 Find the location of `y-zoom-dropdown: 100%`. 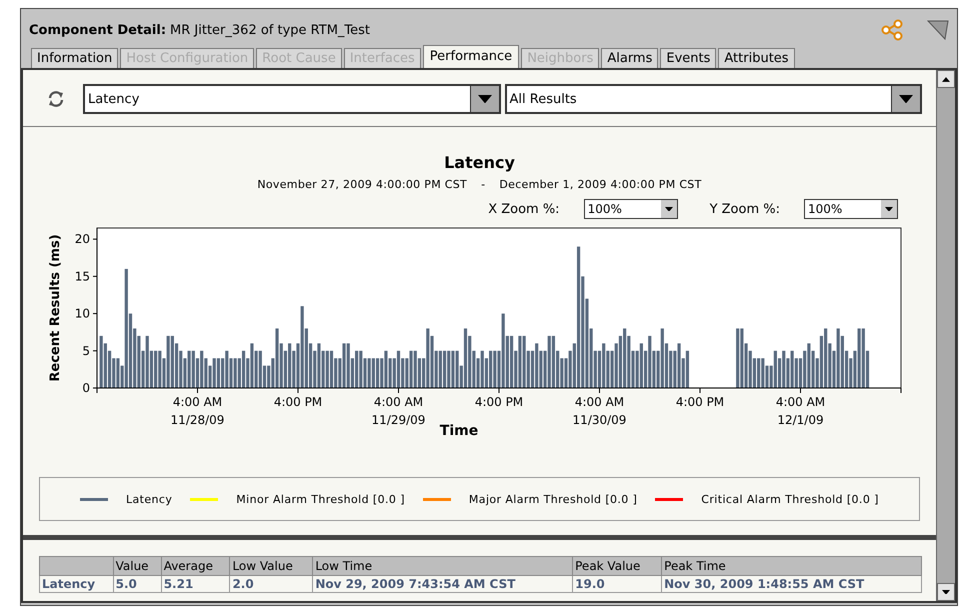

y-zoom-dropdown: 100% is located at coordinates (851, 209).